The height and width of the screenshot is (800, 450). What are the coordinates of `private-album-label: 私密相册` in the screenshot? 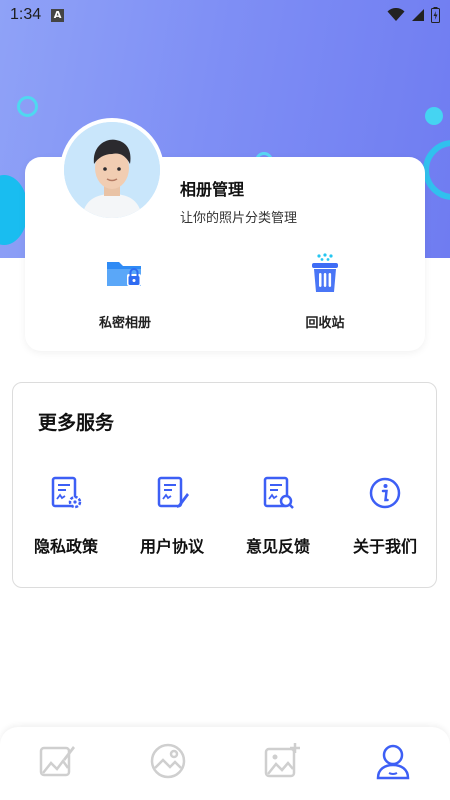 It's located at (124, 323).